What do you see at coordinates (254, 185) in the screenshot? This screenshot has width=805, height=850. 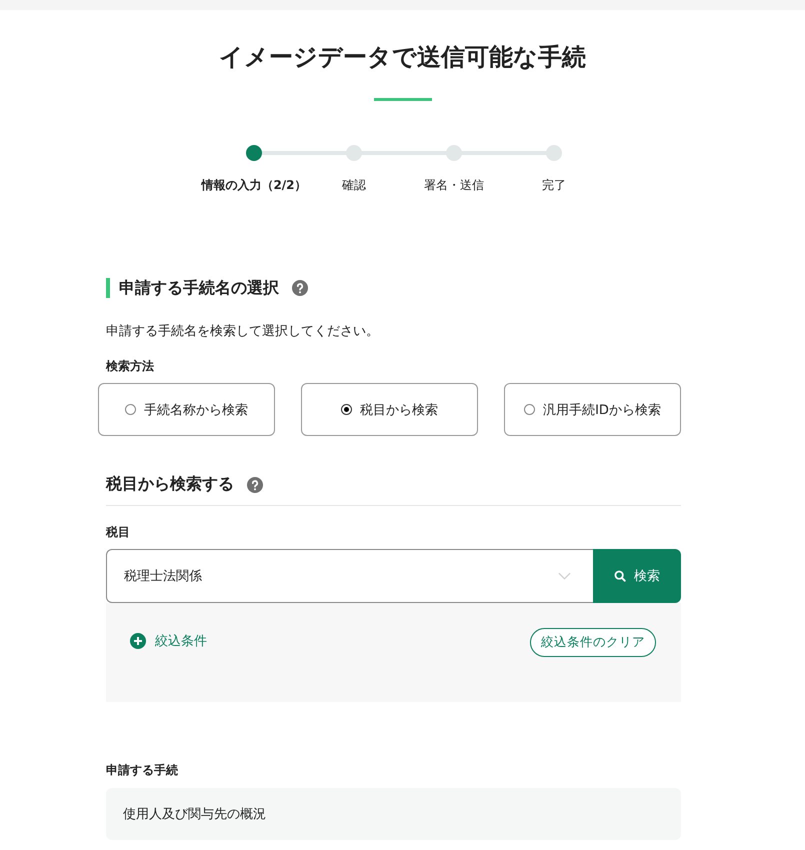 I see `step-label: 情報の入力（2/2）` at bounding box center [254, 185].